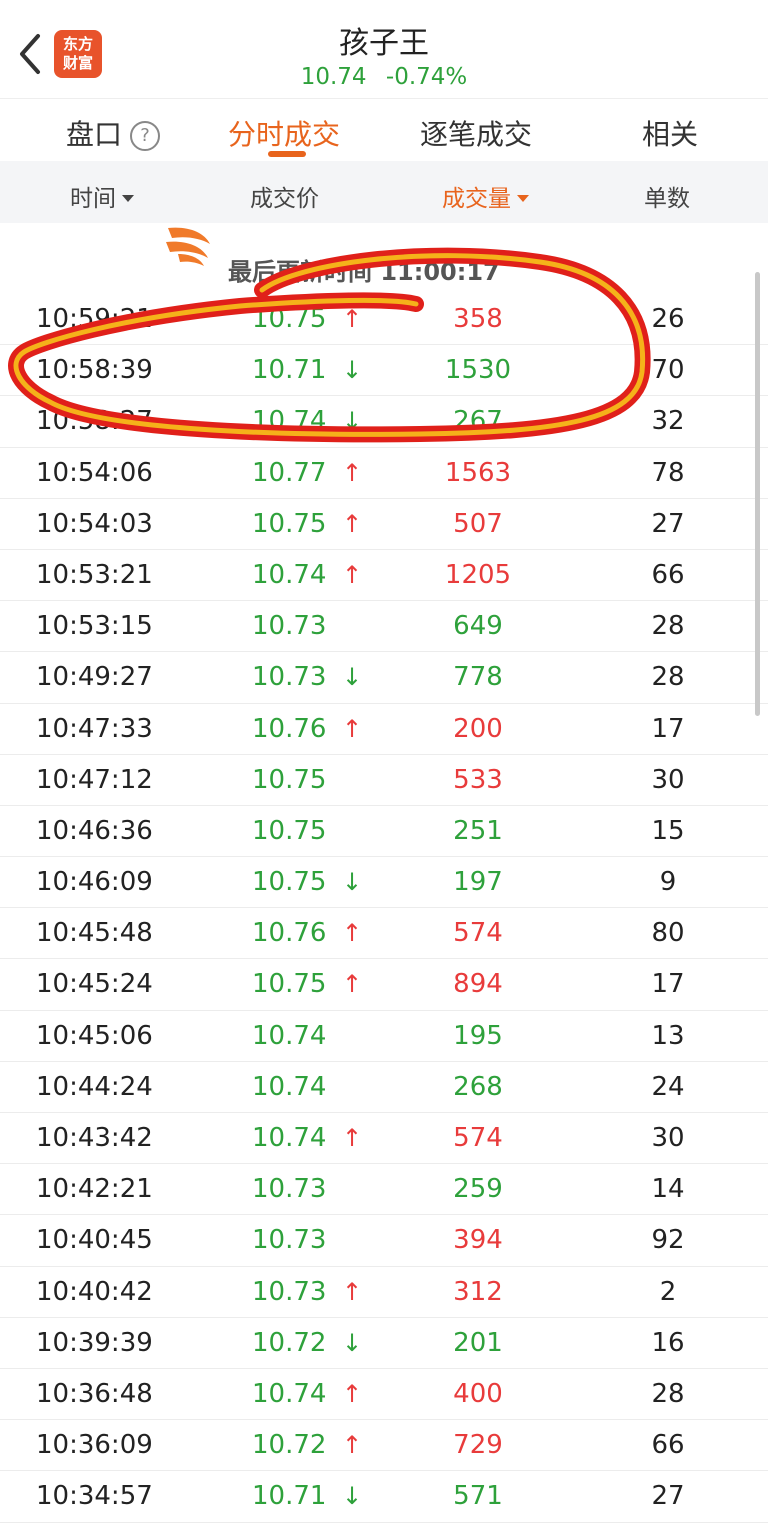  What do you see at coordinates (478, 523) in the screenshot?
I see `trade-volume: 507` at bounding box center [478, 523].